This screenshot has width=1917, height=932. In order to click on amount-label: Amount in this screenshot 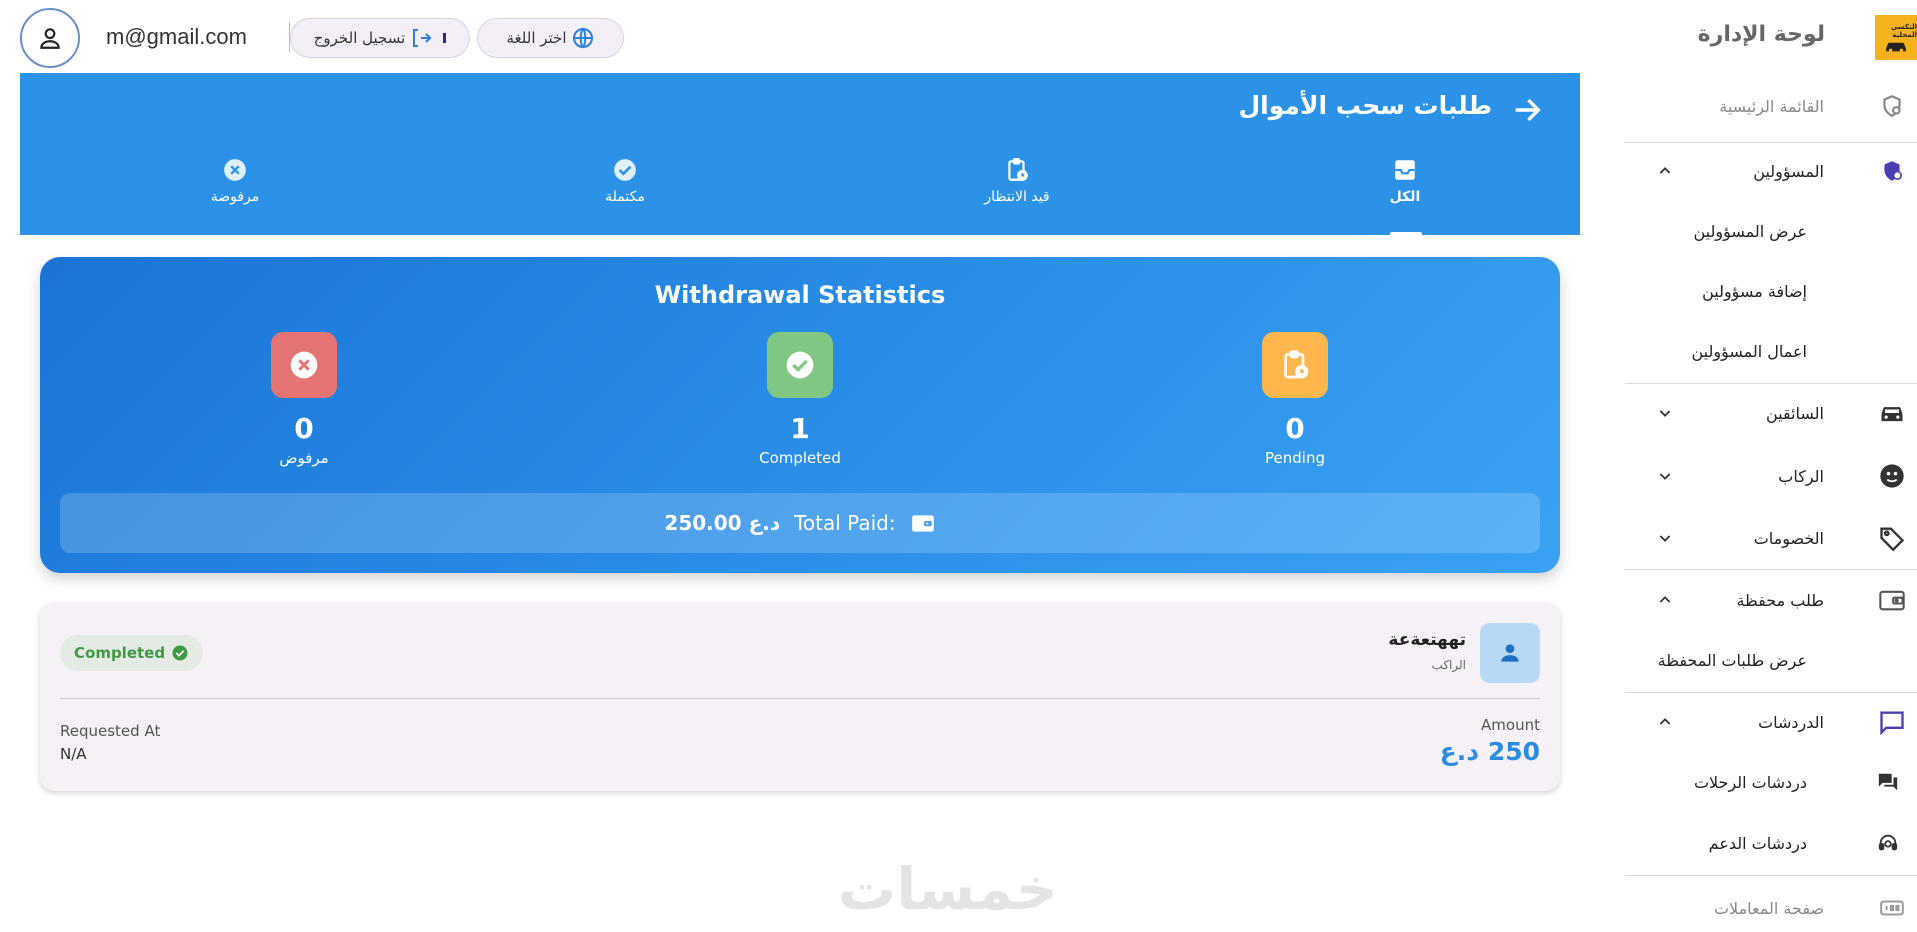, I will do `click(1510, 725)`.